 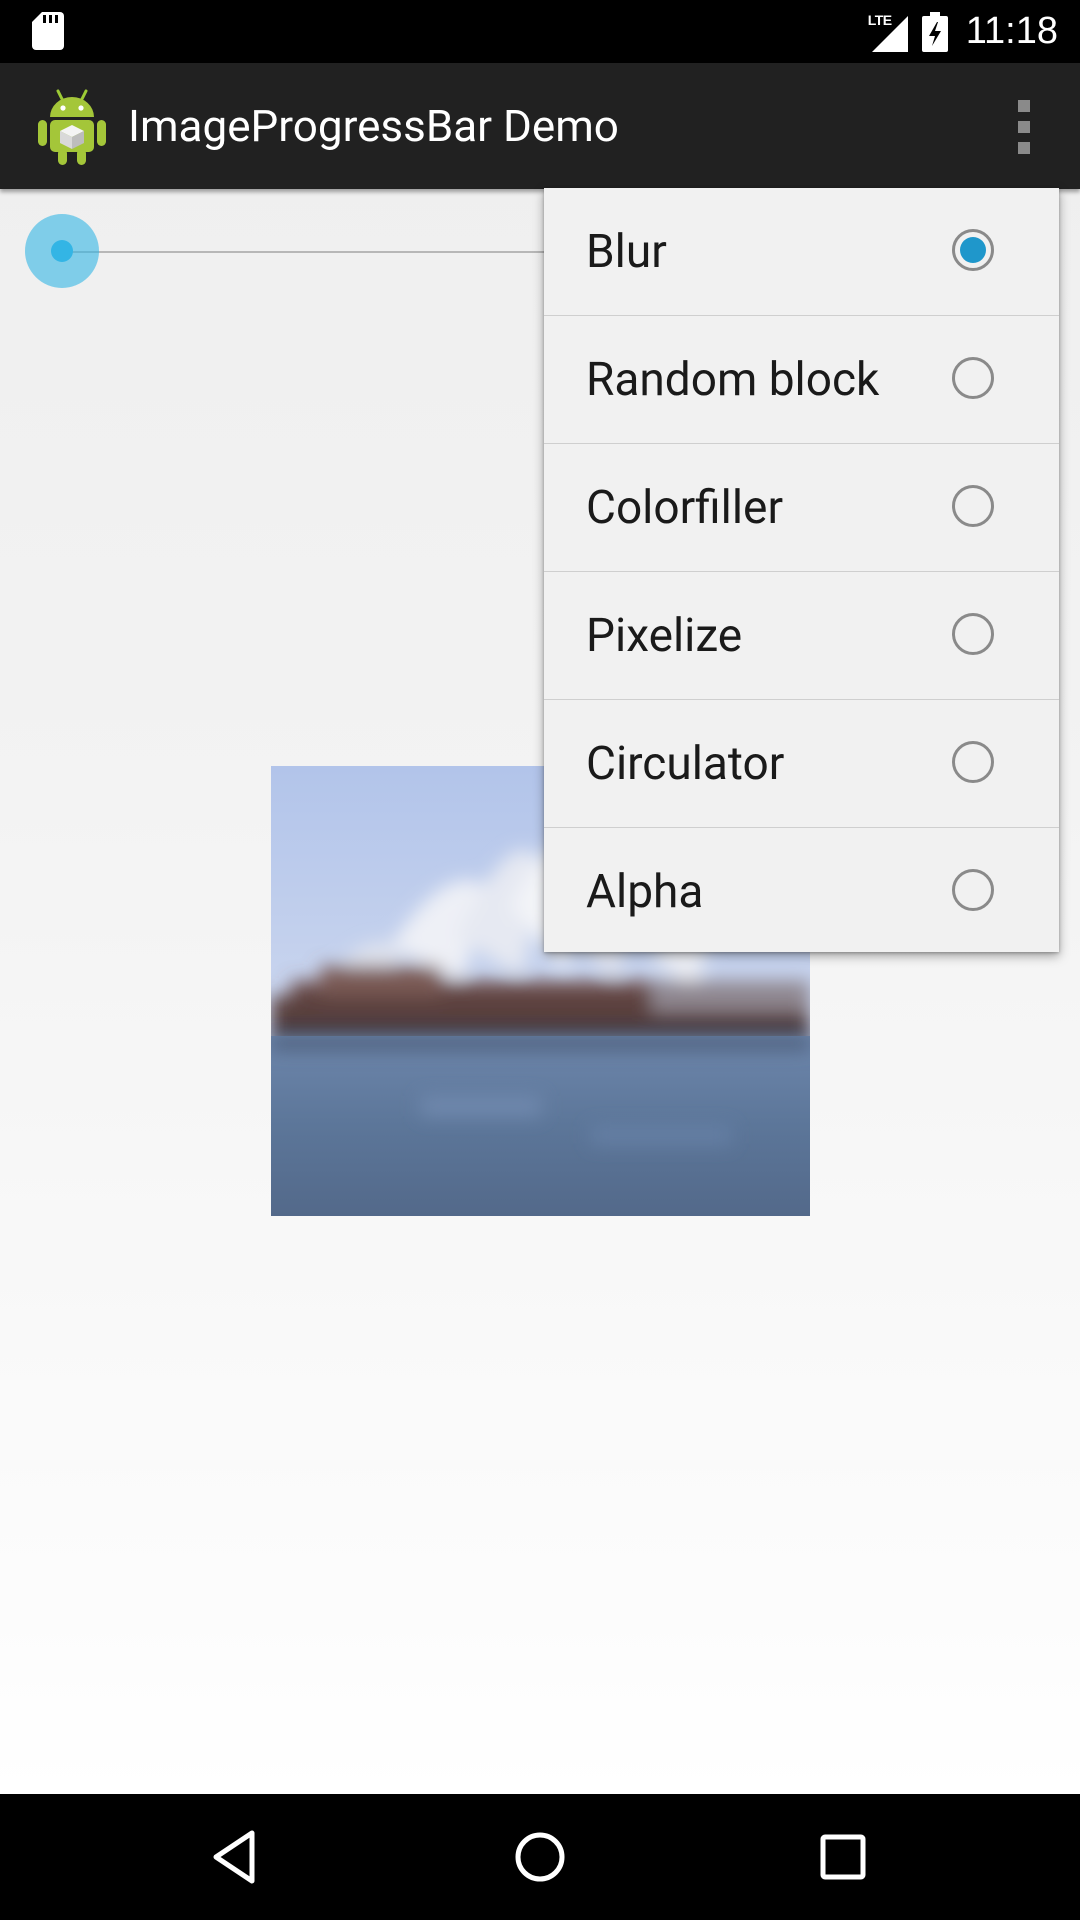 What do you see at coordinates (373, 126) in the screenshot?
I see `app-title: ImageProgressBar Demo` at bounding box center [373, 126].